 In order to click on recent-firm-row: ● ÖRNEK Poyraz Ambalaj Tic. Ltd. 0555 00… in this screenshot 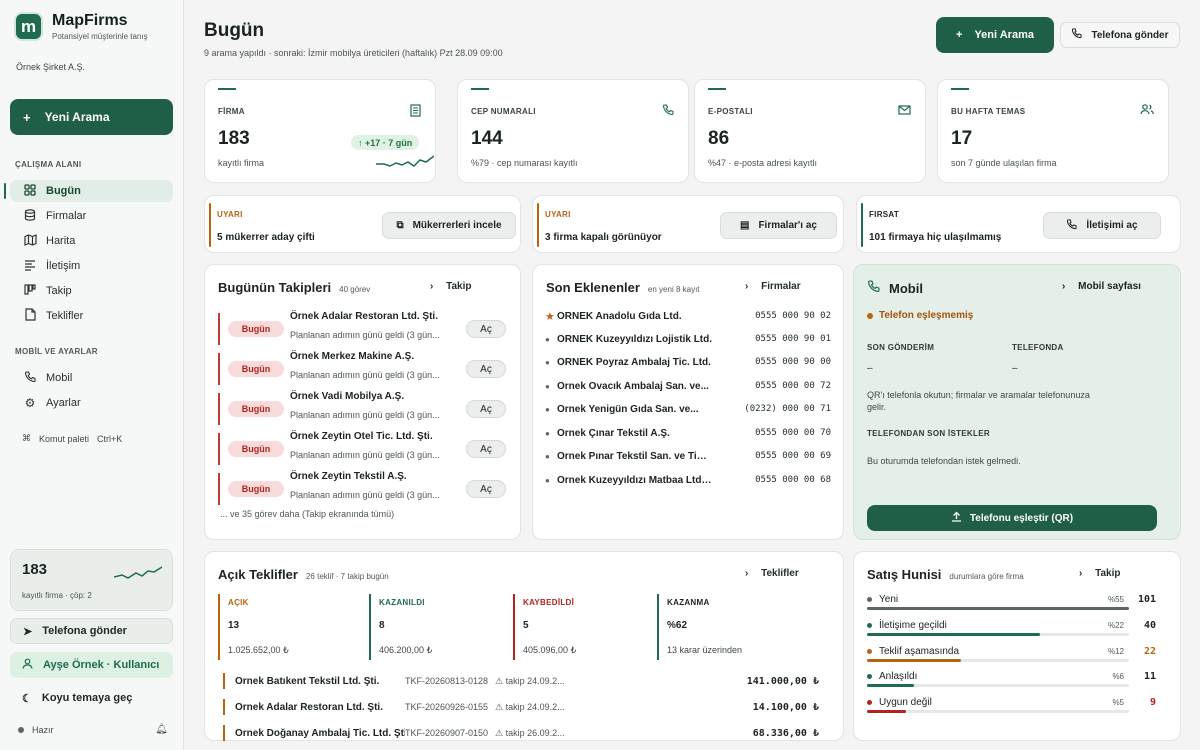, I will do `click(688, 362)`.